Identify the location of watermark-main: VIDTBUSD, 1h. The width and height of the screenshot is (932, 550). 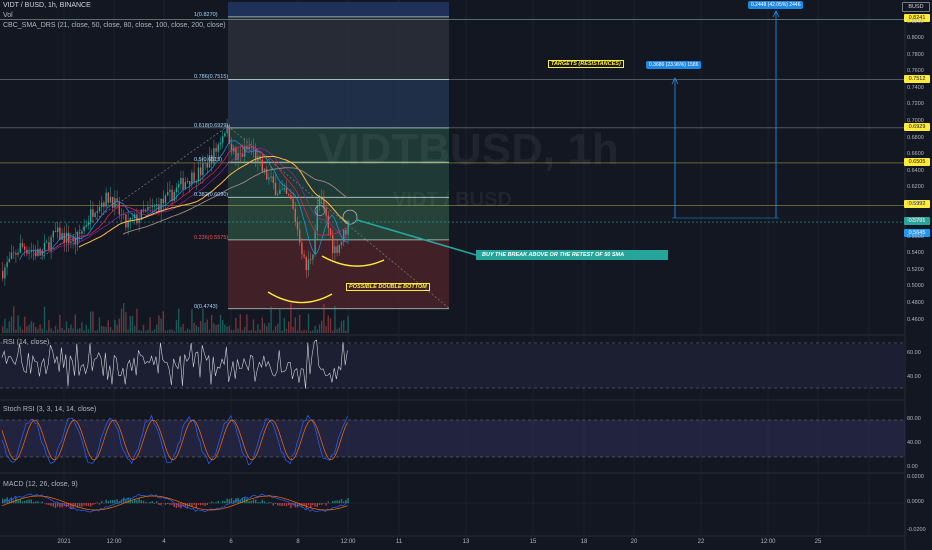
(468, 149).